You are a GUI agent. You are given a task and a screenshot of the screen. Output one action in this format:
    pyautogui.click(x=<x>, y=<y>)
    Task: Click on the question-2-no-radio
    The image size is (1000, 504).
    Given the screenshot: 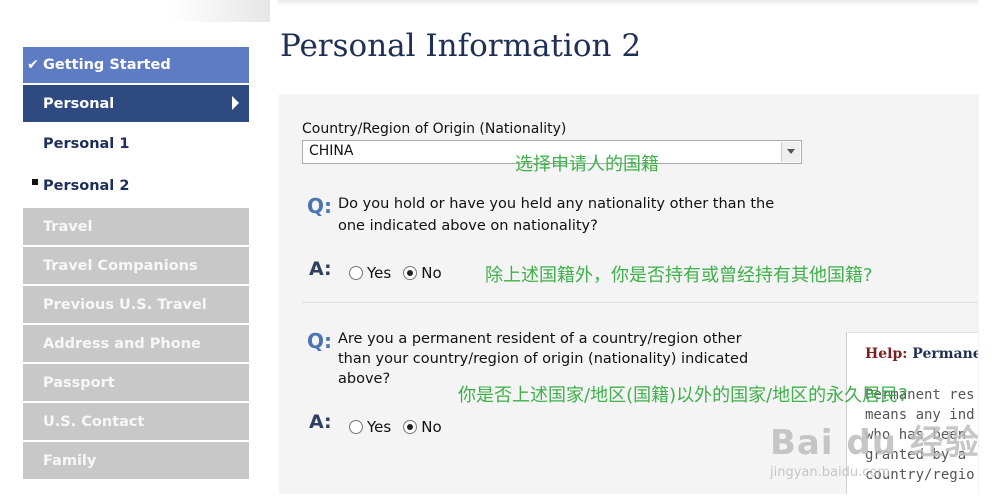 What is the action you would take?
    pyautogui.click(x=410, y=427)
    